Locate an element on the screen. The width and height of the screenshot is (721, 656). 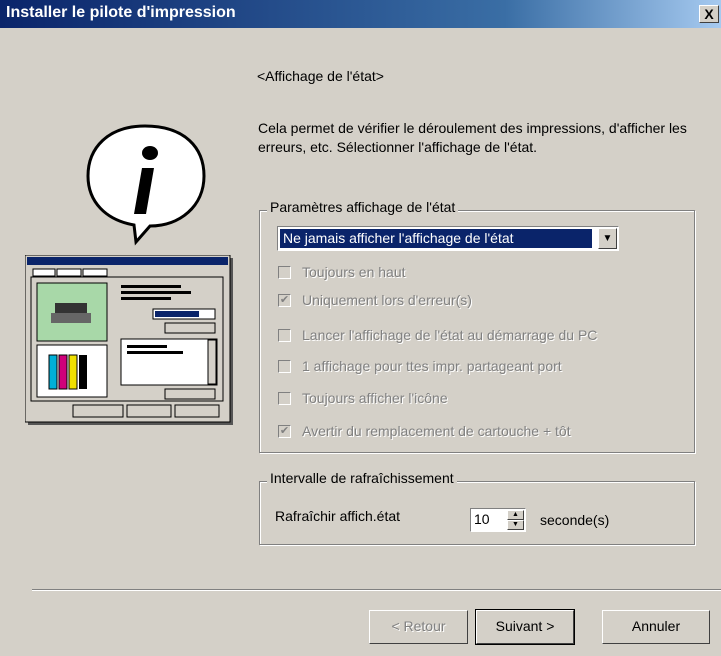
status-settings-legend: Paramètres affichage de l'état is located at coordinates (363, 207).